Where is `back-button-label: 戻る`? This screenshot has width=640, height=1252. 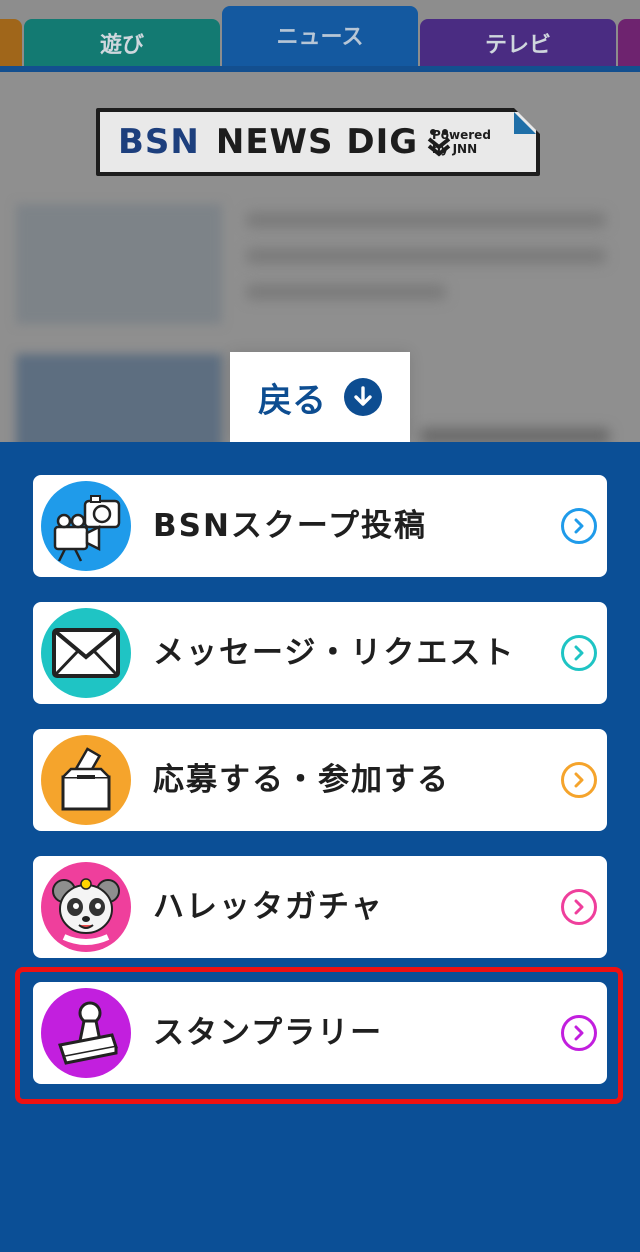 back-button-label: 戻る is located at coordinates (292, 400).